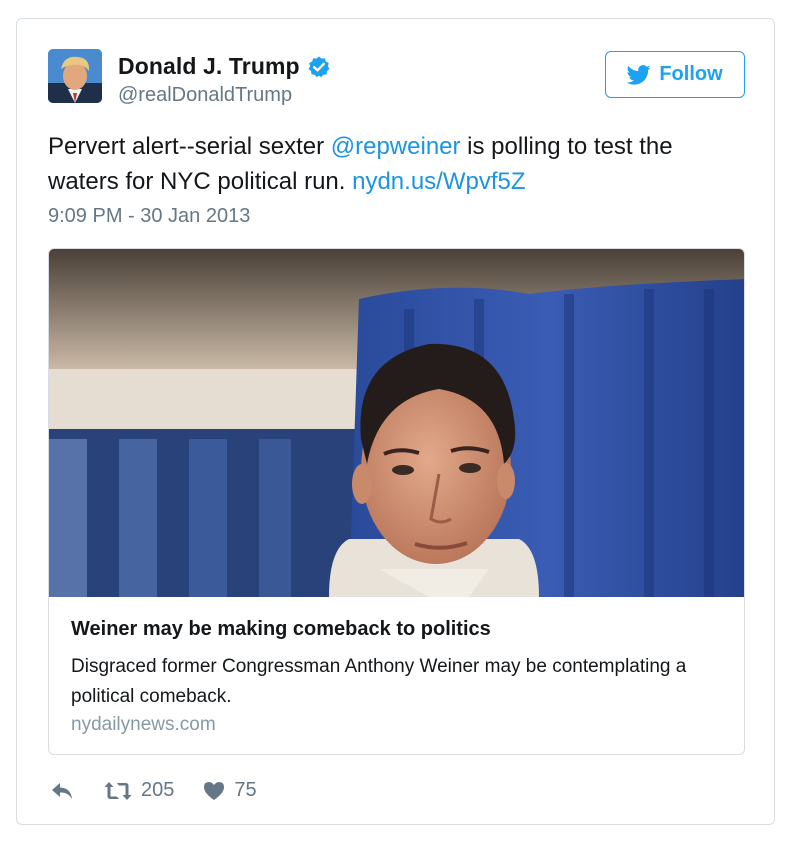 The image size is (799, 848). Describe the element at coordinates (209, 66) in the screenshot. I see `display-name: Donald J. Trump` at that location.